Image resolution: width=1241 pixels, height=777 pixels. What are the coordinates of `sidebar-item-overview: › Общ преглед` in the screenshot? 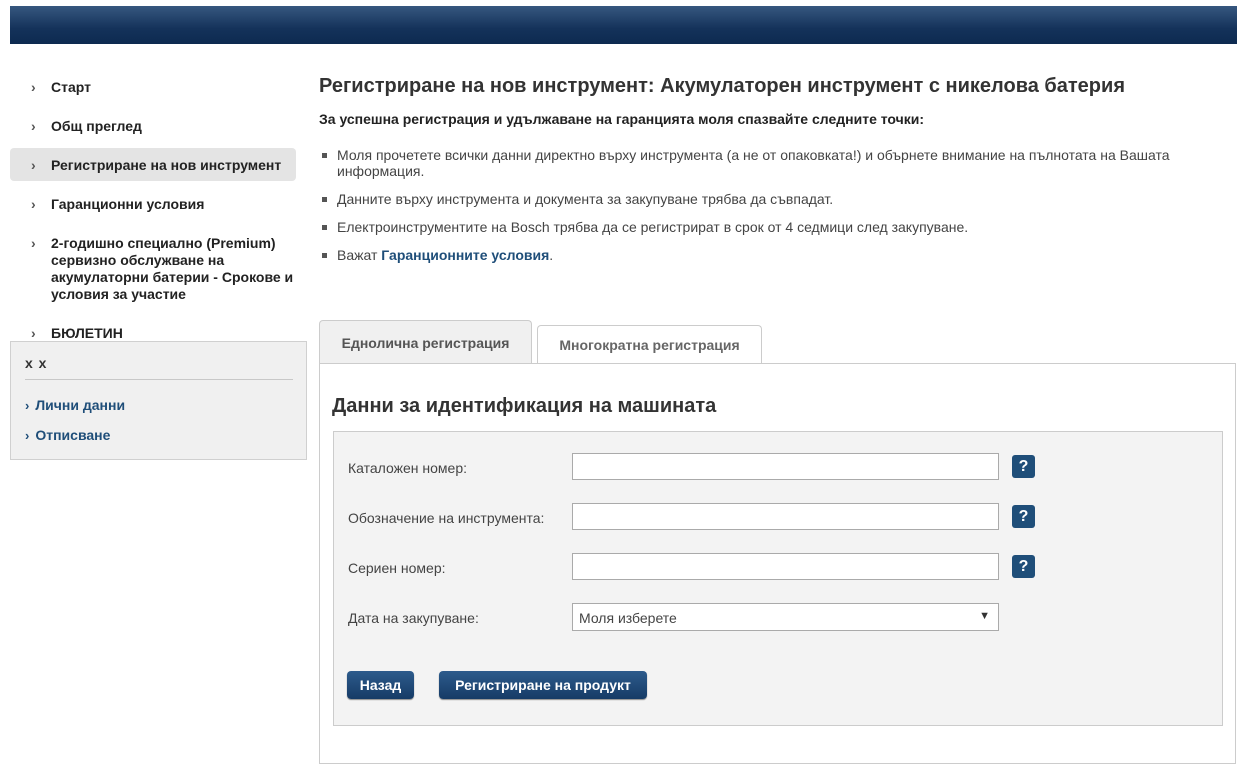 It's located at (153, 125).